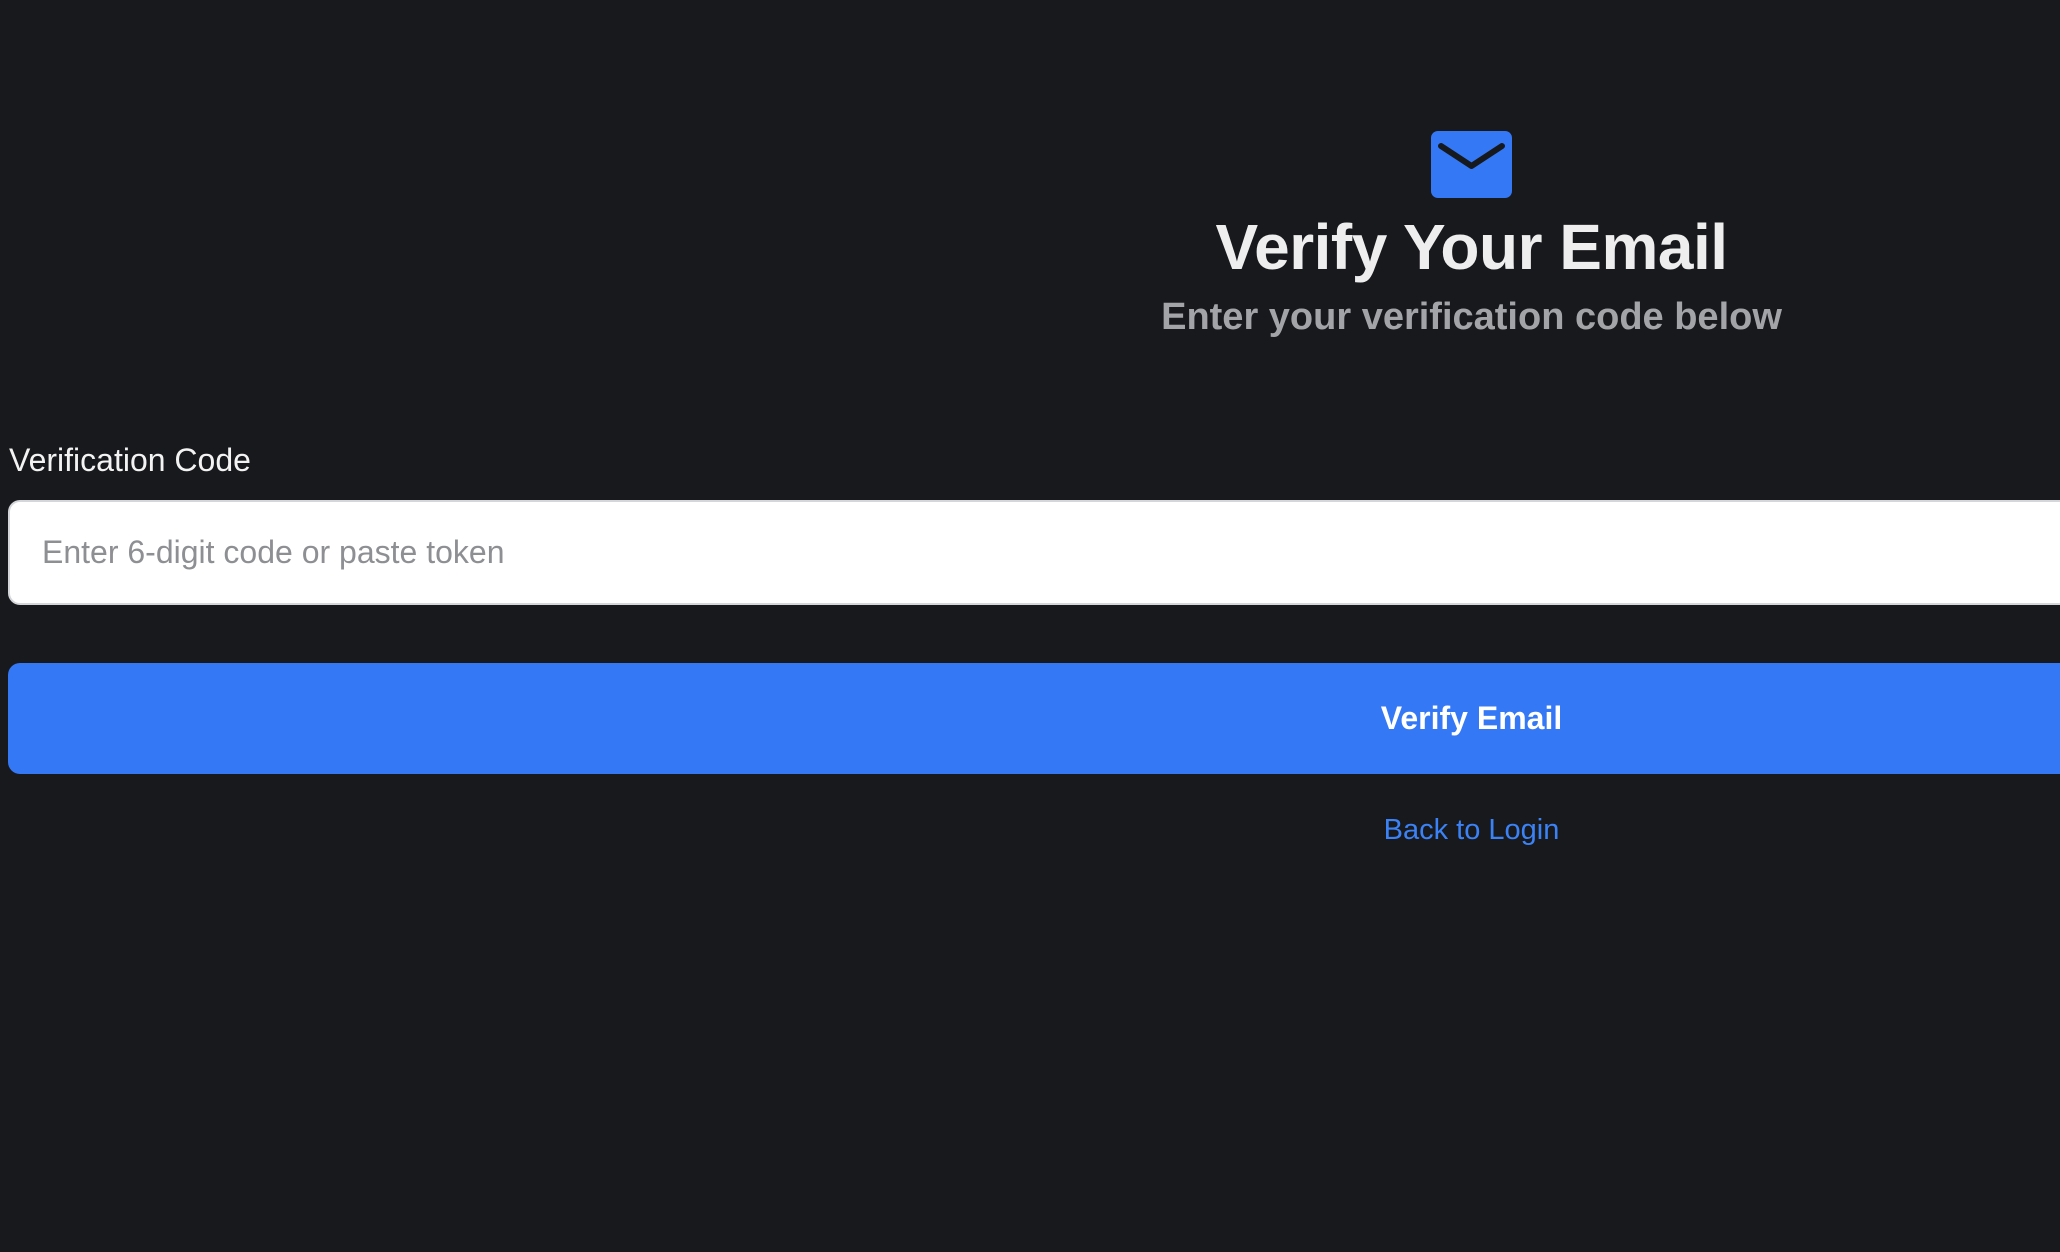  Describe the element at coordinates (1471, 718) in the screenshot. I see `verify-email-button-label: Verify Email` at that location.